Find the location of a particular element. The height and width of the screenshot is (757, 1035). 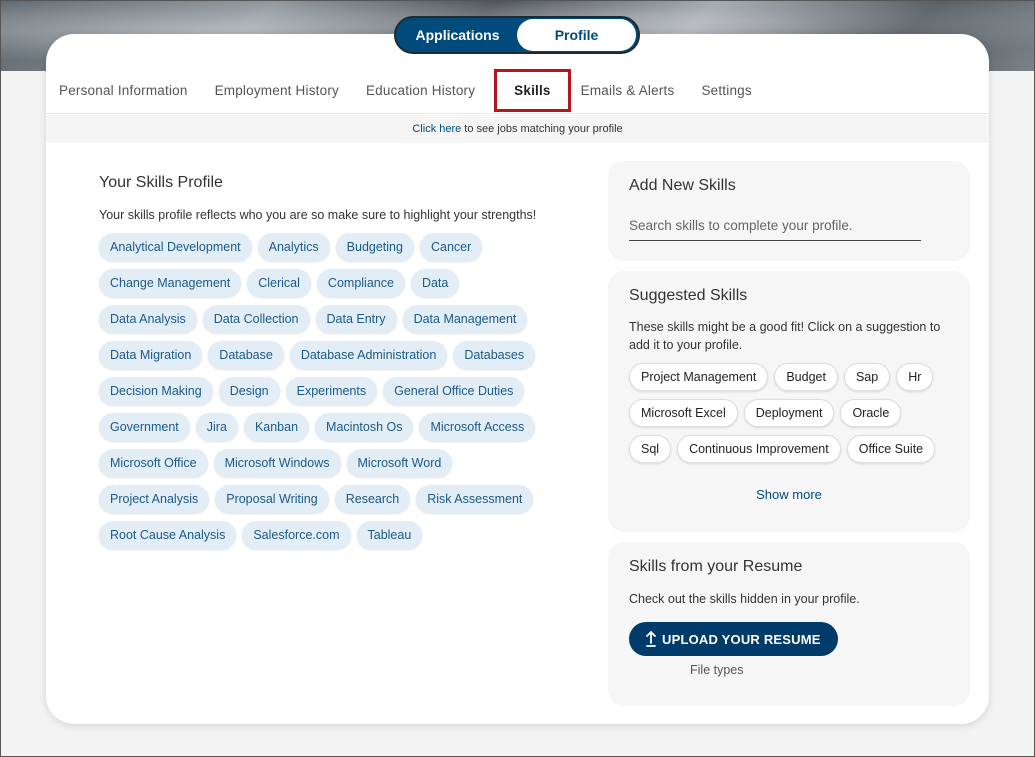

skill-chip-decision-making: Decision Making is located at coordinates (156, 391).